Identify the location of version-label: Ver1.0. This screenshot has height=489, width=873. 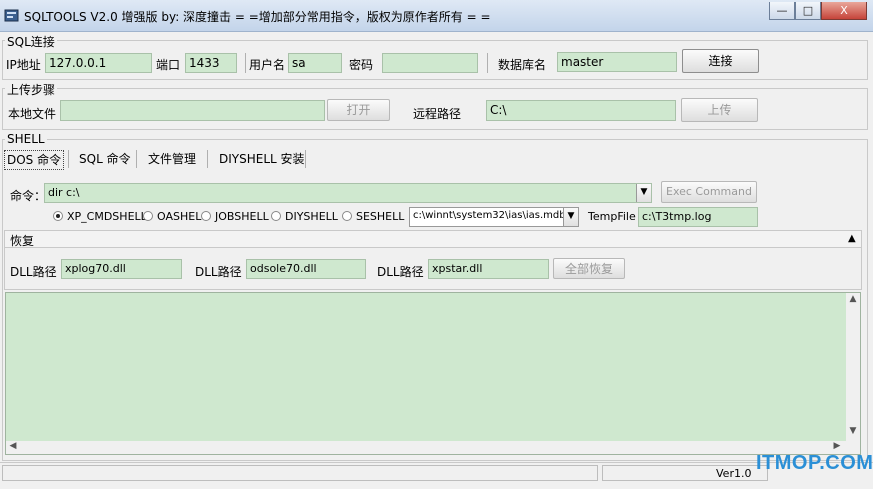
(734, 473).